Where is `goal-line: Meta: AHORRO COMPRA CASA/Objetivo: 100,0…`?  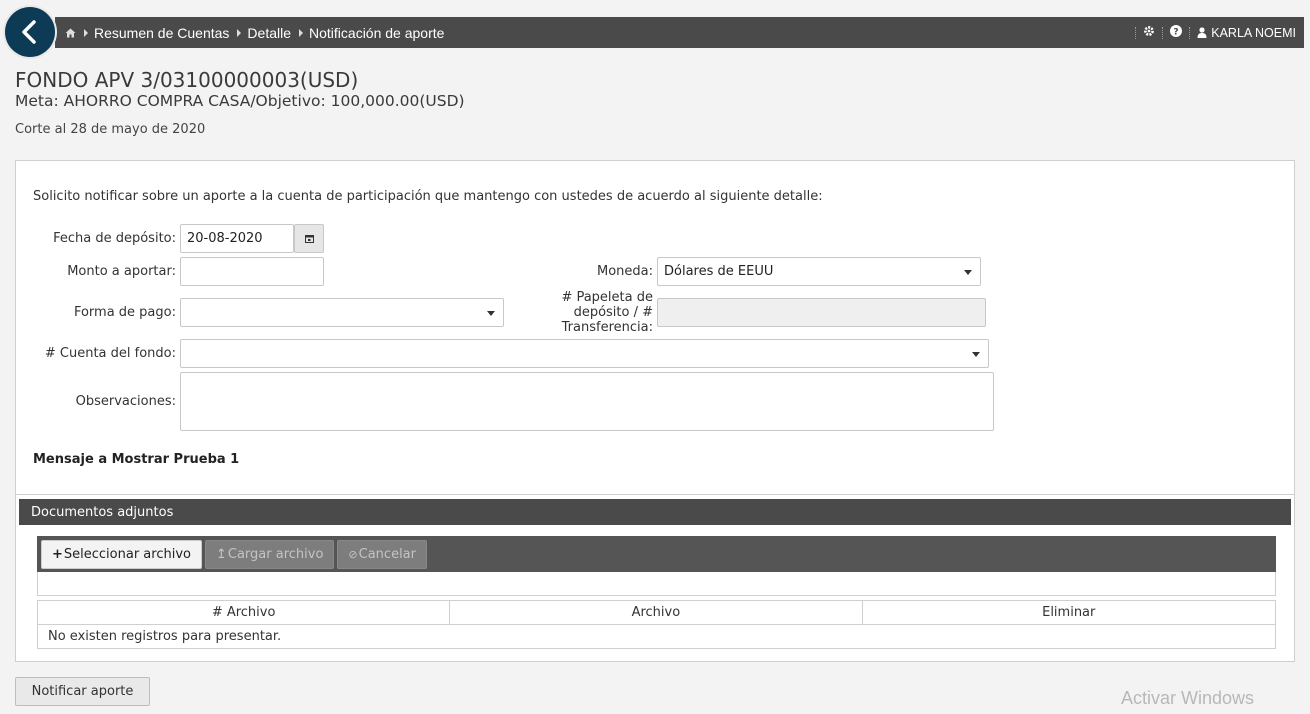 goal-line: Meta: AHORRO COMPRA CASA/Objetivo: 100,0… is located at coordinates (240, 101).